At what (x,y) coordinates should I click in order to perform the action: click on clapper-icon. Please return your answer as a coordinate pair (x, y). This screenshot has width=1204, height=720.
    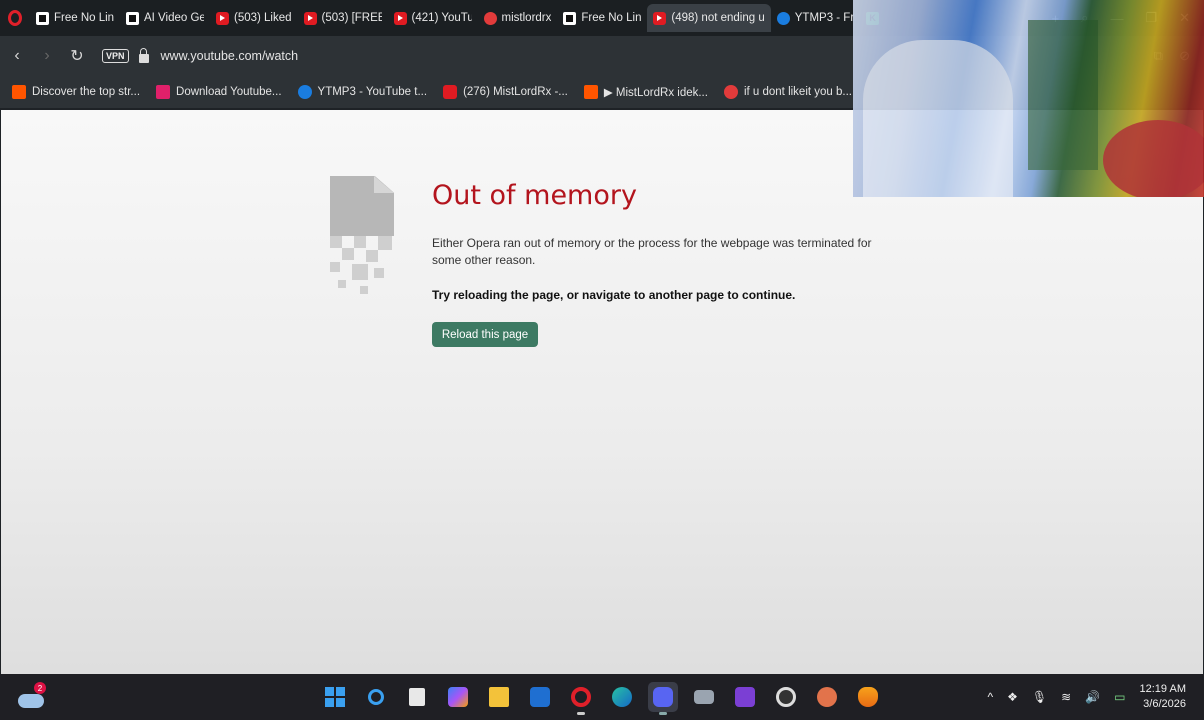
    Looking at the image, I should click on (745, 697).